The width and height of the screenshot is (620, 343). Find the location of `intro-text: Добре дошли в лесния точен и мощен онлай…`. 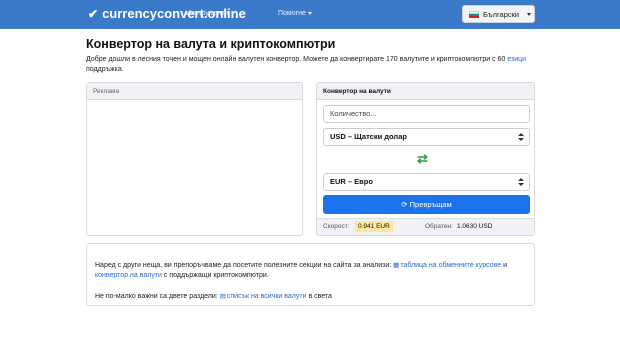

intro-text: Добре дошли в лесния точен и мощен онлай… is located at coordinates (311, 65).